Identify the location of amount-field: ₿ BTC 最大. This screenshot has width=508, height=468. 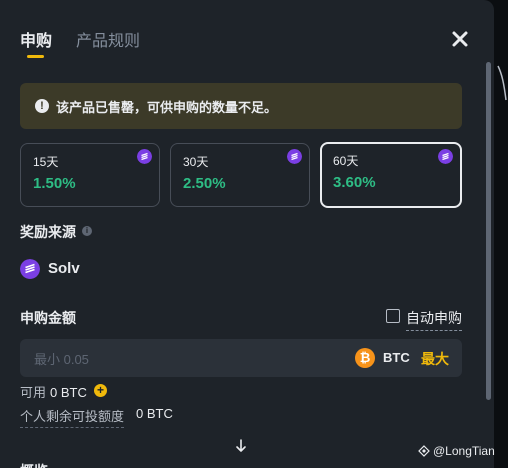
(241, 359).